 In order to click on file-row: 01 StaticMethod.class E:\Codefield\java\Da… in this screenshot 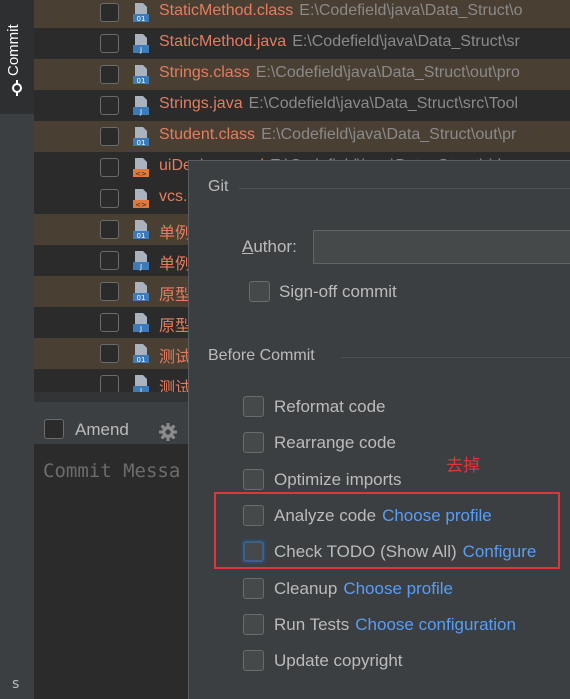, I will do `click(302, 14)`.